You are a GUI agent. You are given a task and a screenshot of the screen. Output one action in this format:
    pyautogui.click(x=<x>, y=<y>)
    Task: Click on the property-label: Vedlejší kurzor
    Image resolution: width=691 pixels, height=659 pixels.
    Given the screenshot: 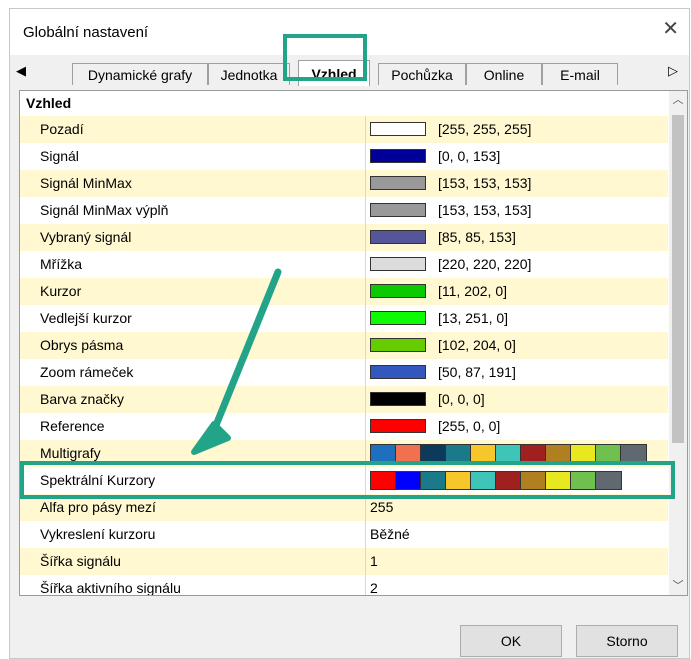 What is the action you would take?
    pyautogui.click(x=86, y=318)
    